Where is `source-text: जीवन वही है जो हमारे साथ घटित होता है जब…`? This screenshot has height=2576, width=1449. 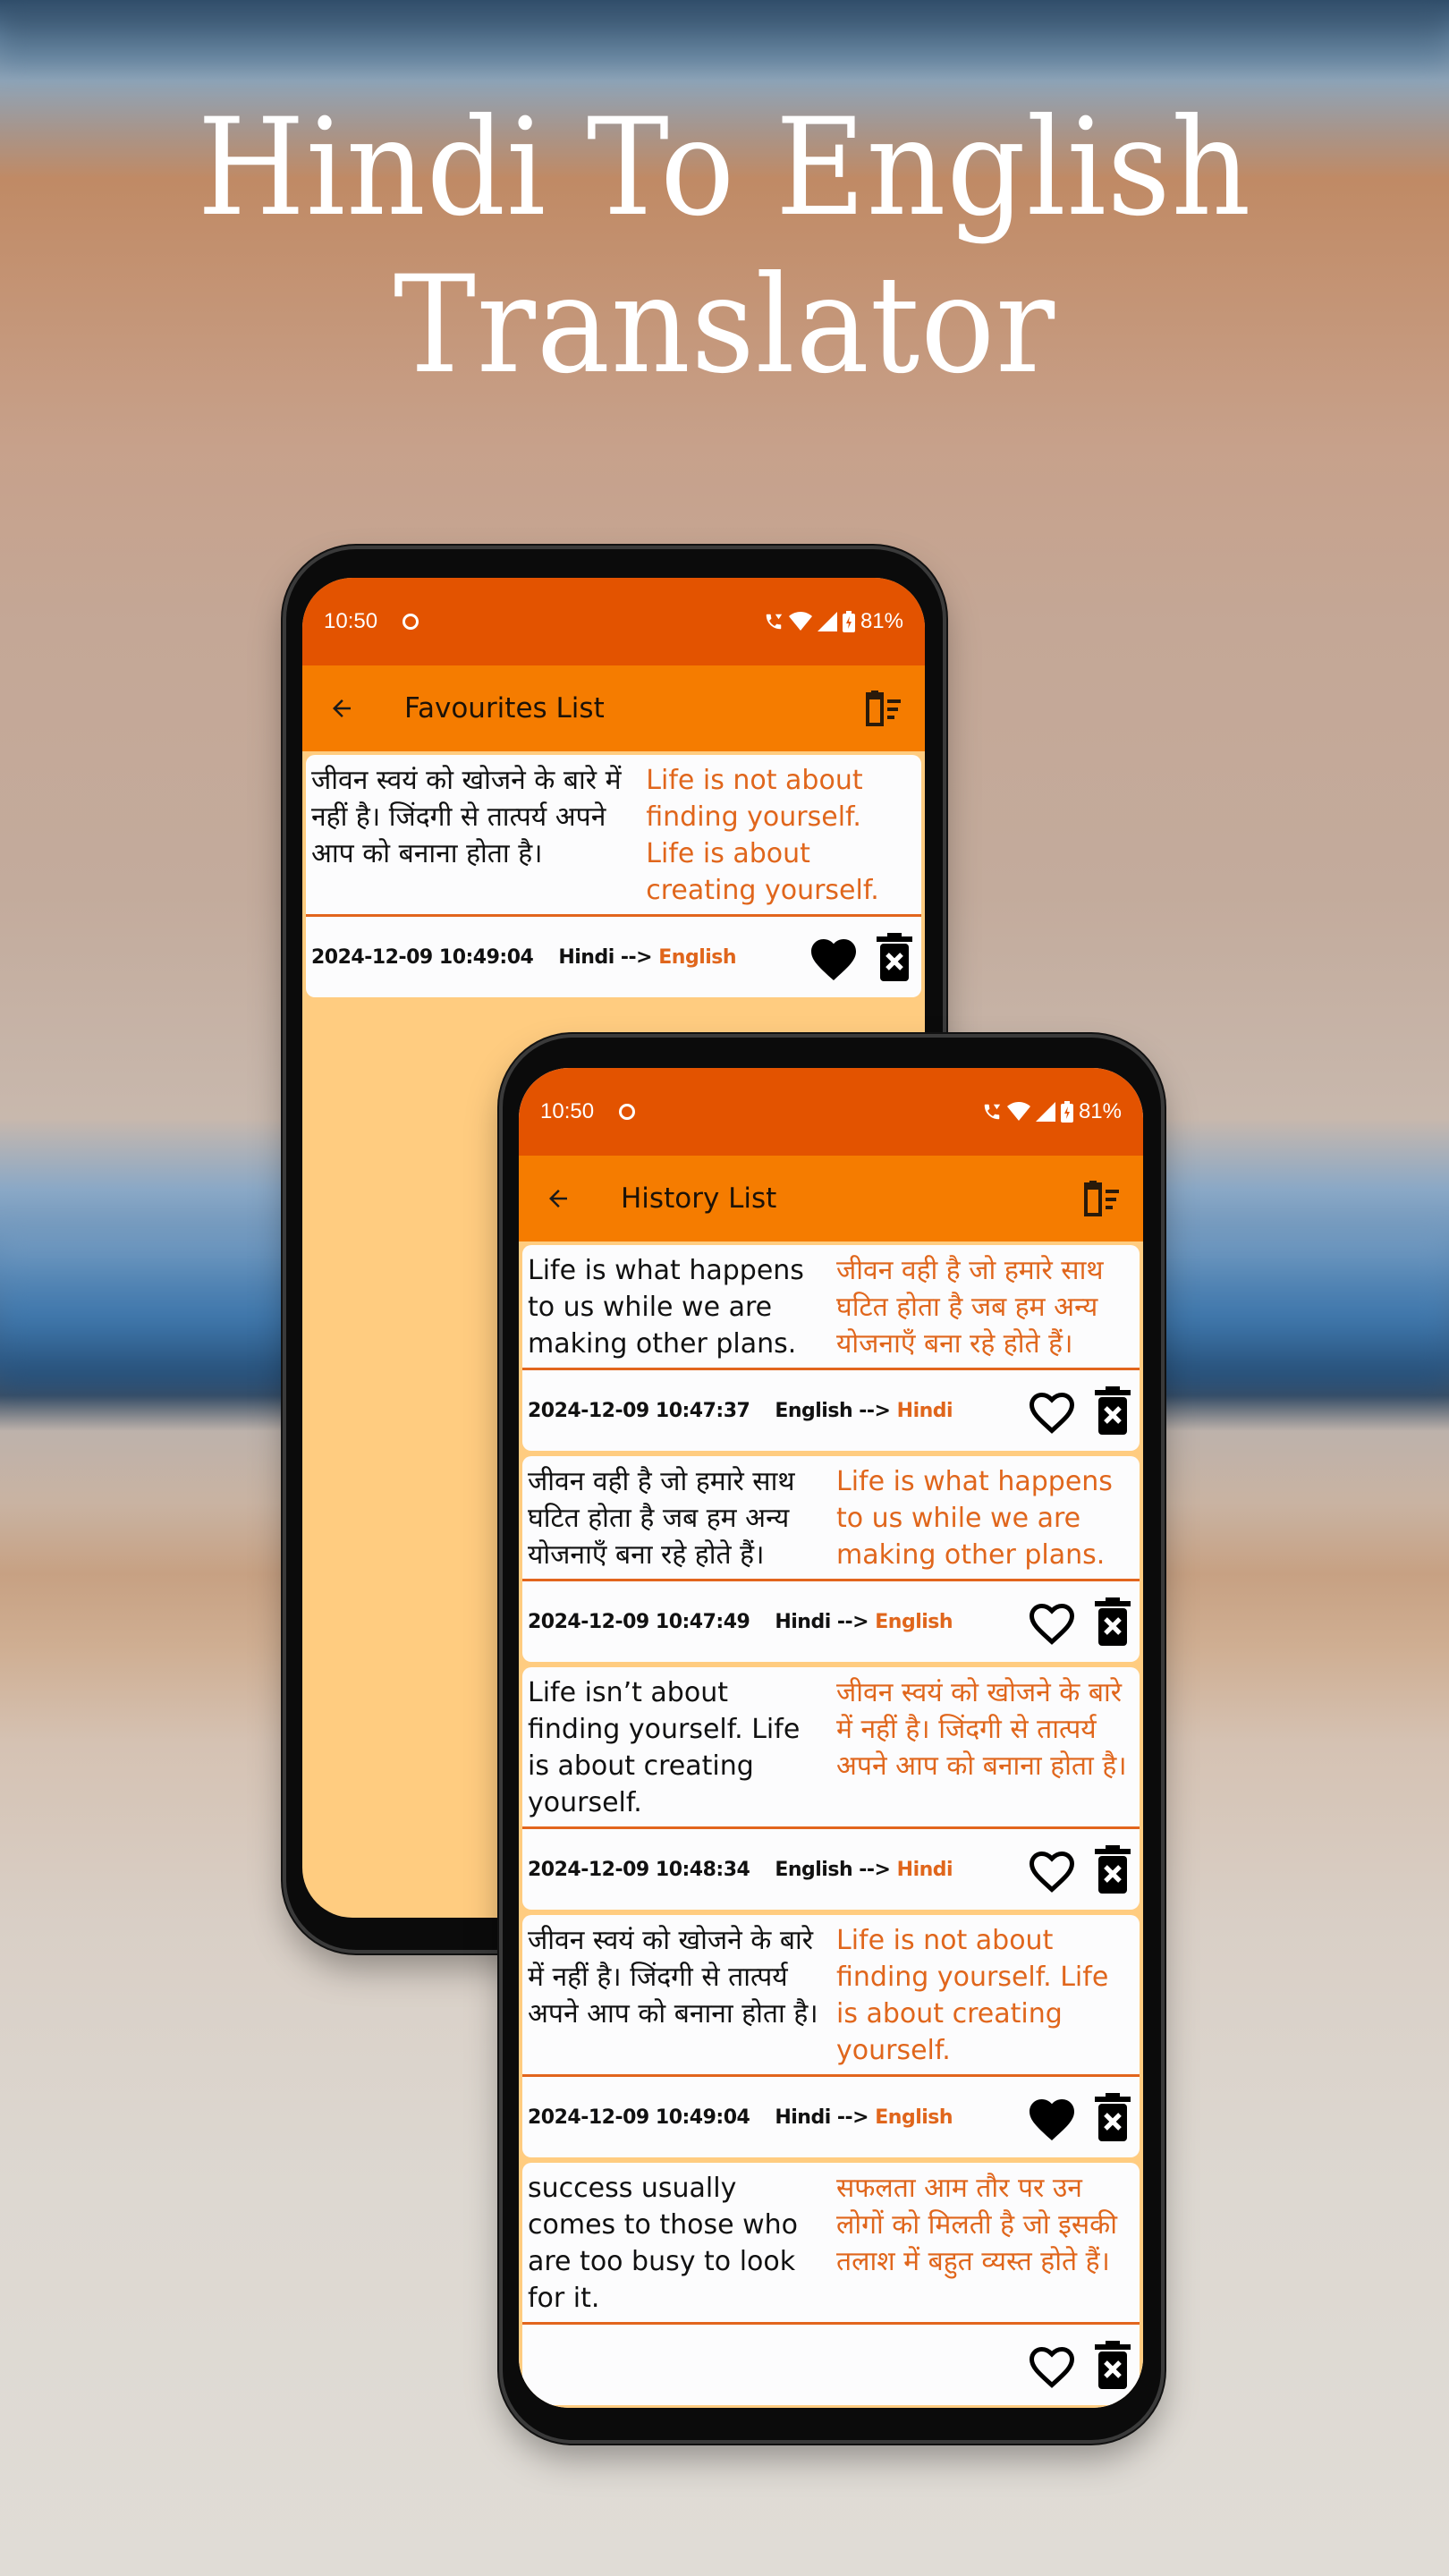 source-text: जीवन वही है जो हमारे साथ घटित होता है जब… is located at coordinates (661, 1518).